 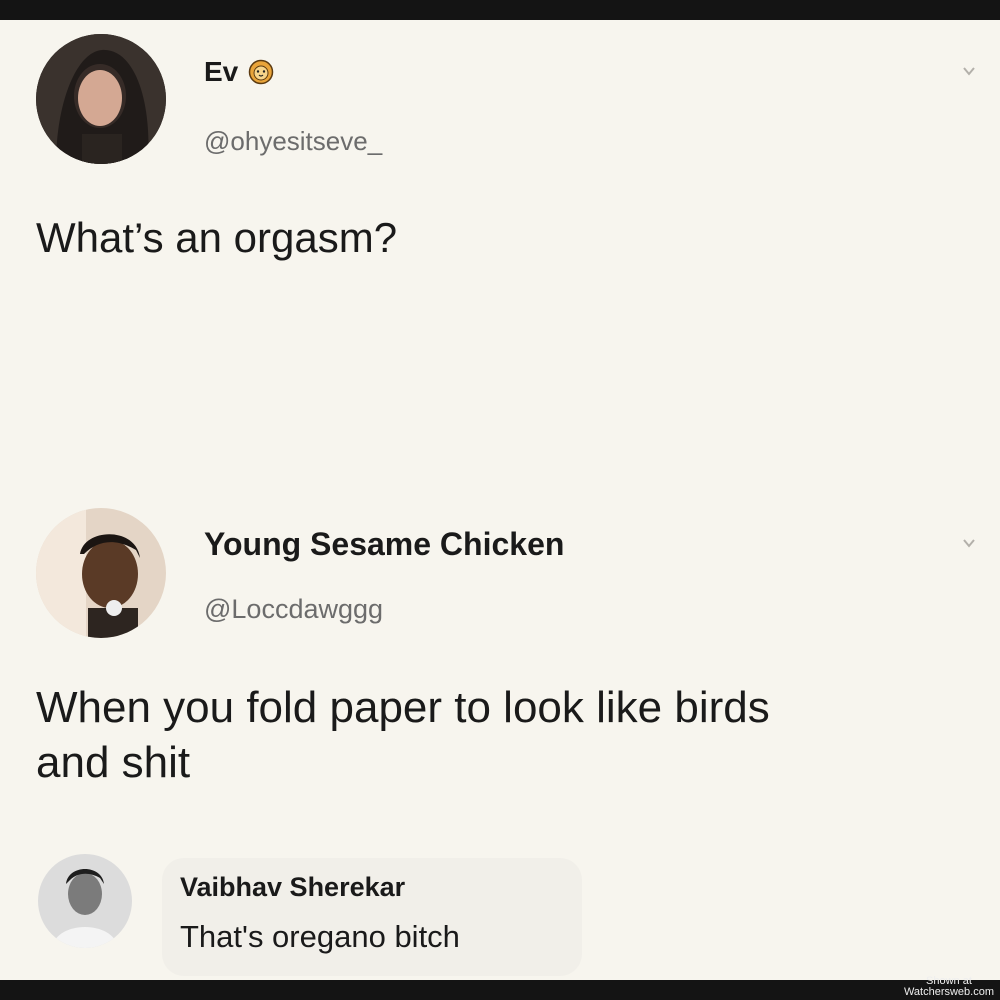 I want to click on reply-tweet-text-line1: When you fold paper to look like birds, so click(x=403, y=707).